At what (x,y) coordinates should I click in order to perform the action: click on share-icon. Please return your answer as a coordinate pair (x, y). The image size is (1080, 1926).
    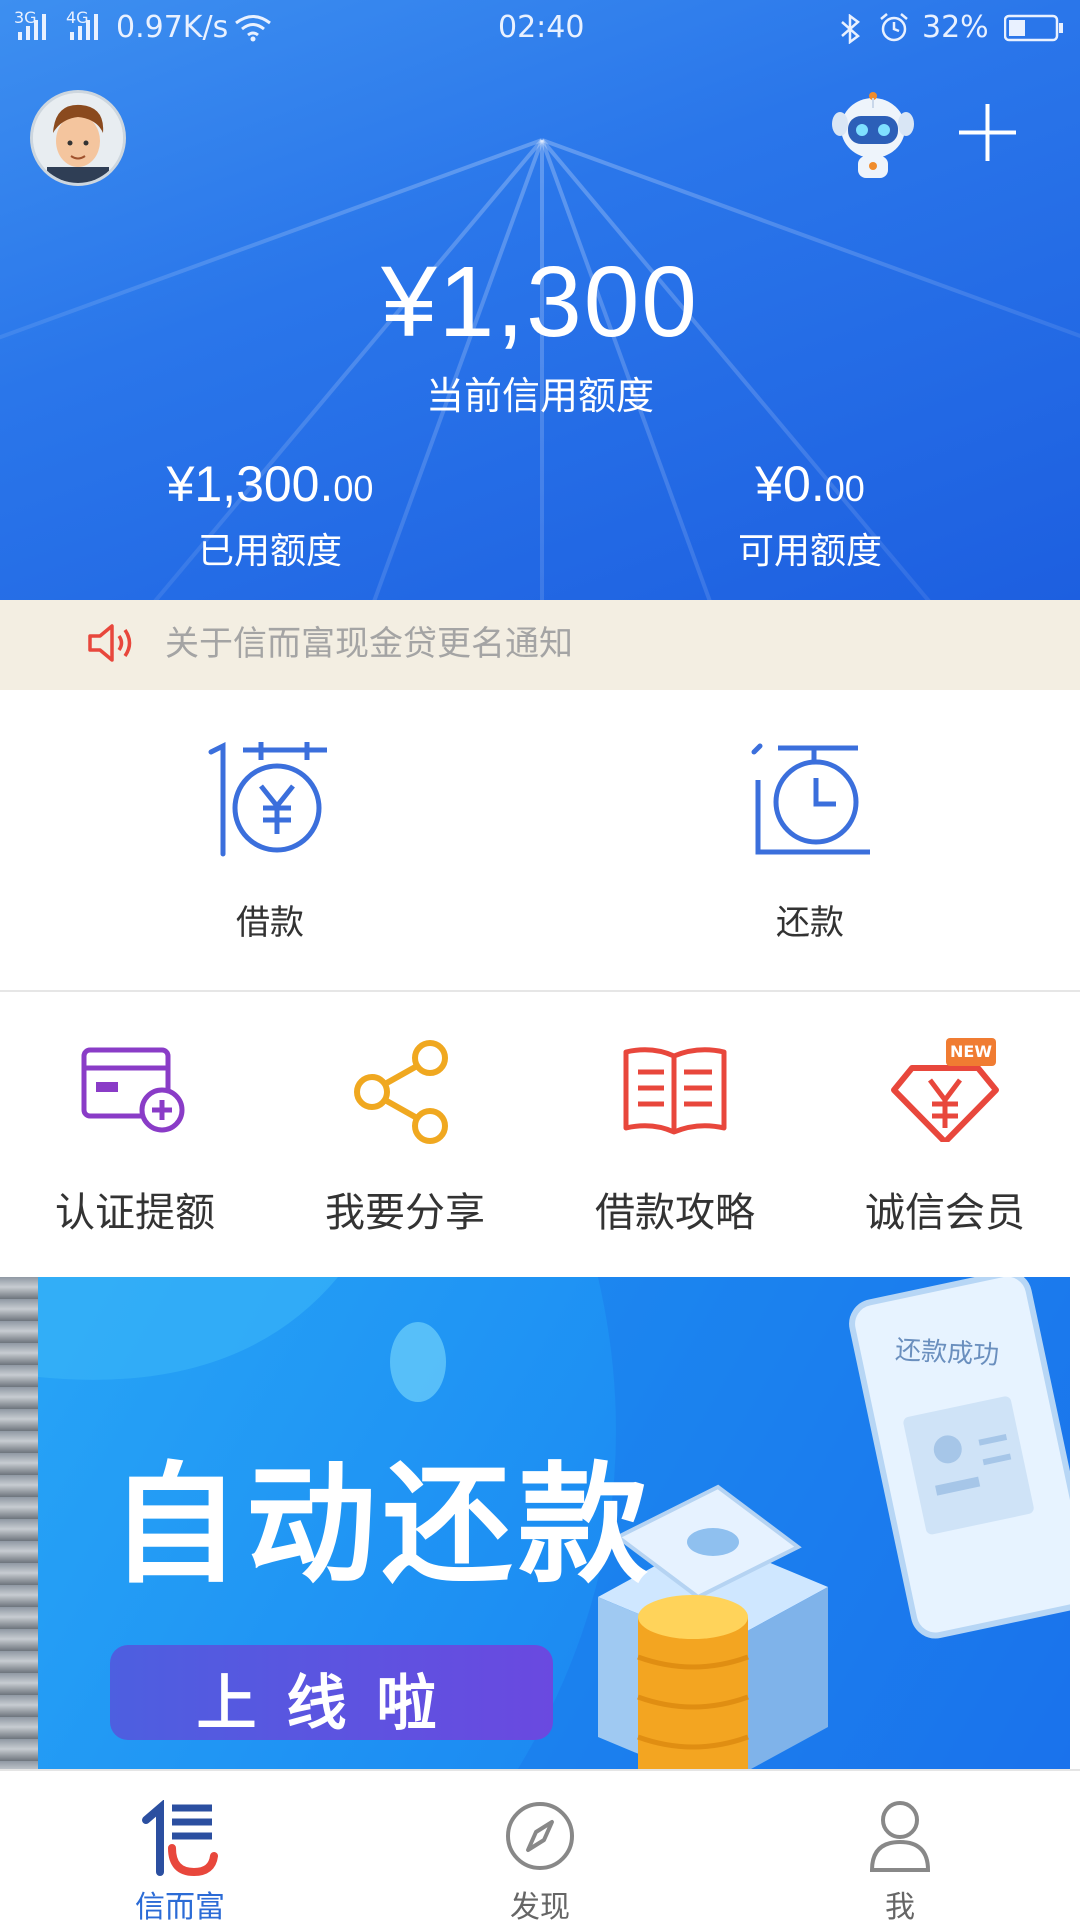
    Looking at the image, I should click on (401, 1092).